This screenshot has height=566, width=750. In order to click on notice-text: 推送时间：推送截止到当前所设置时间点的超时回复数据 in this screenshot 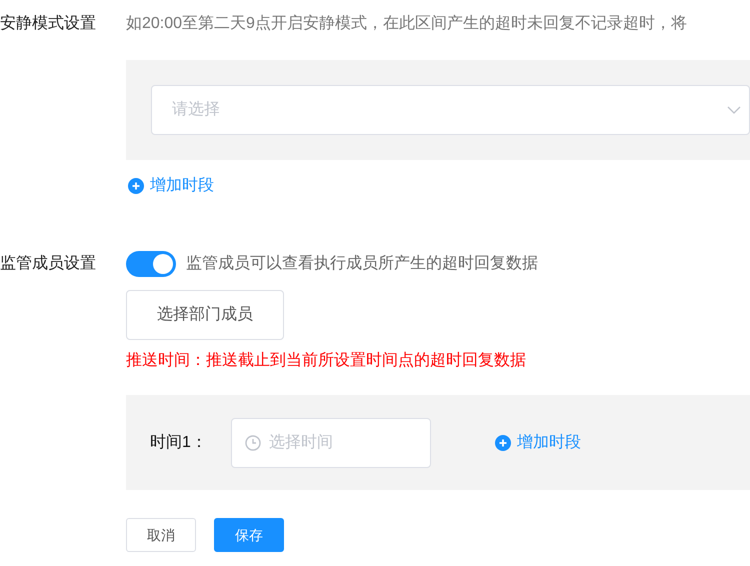, I will do `click(326, 360)`.